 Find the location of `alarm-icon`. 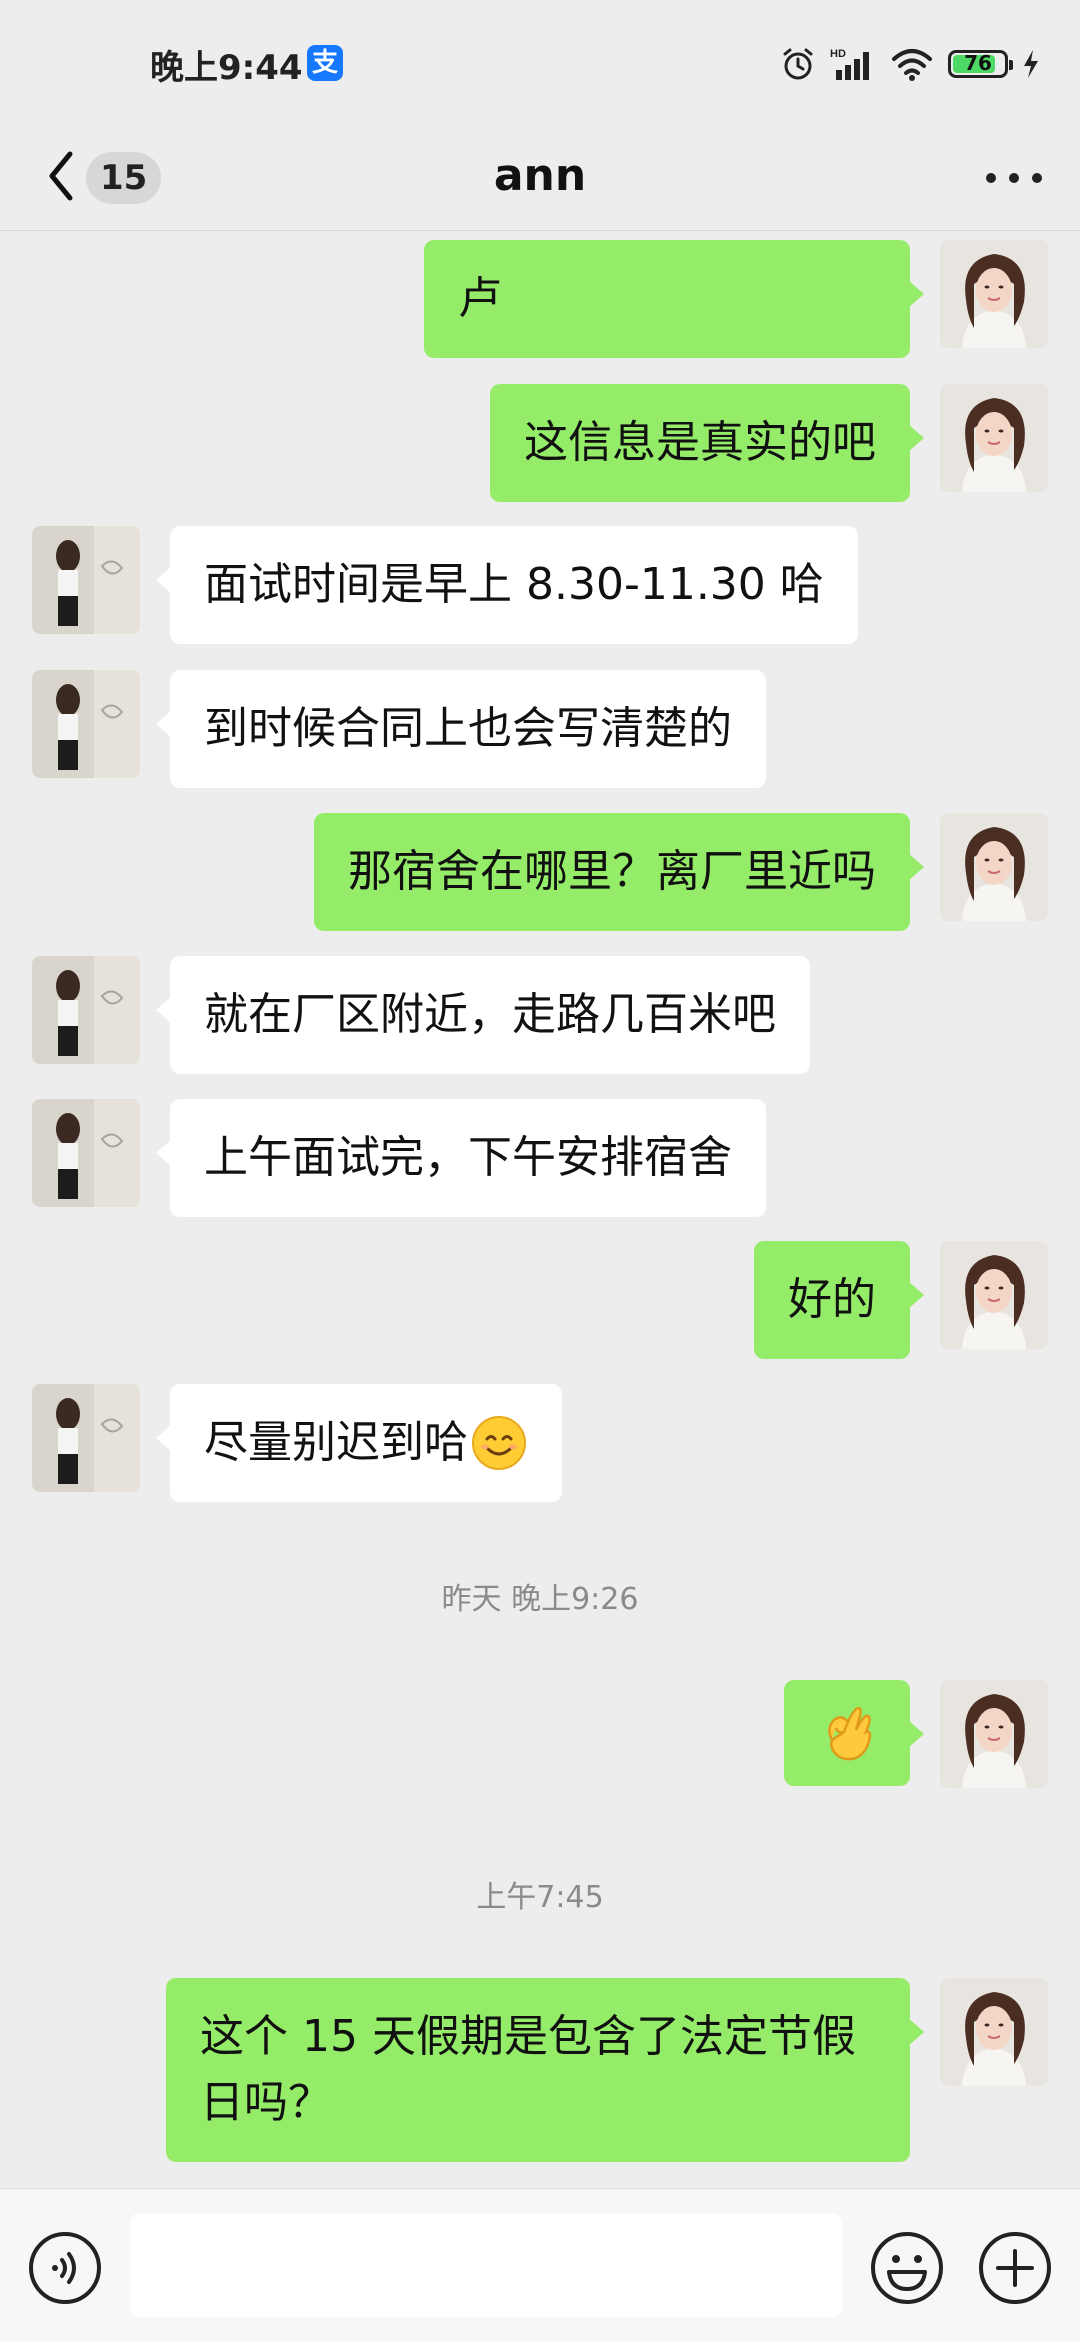

alarm-icon is located at coordinates (798, 64).